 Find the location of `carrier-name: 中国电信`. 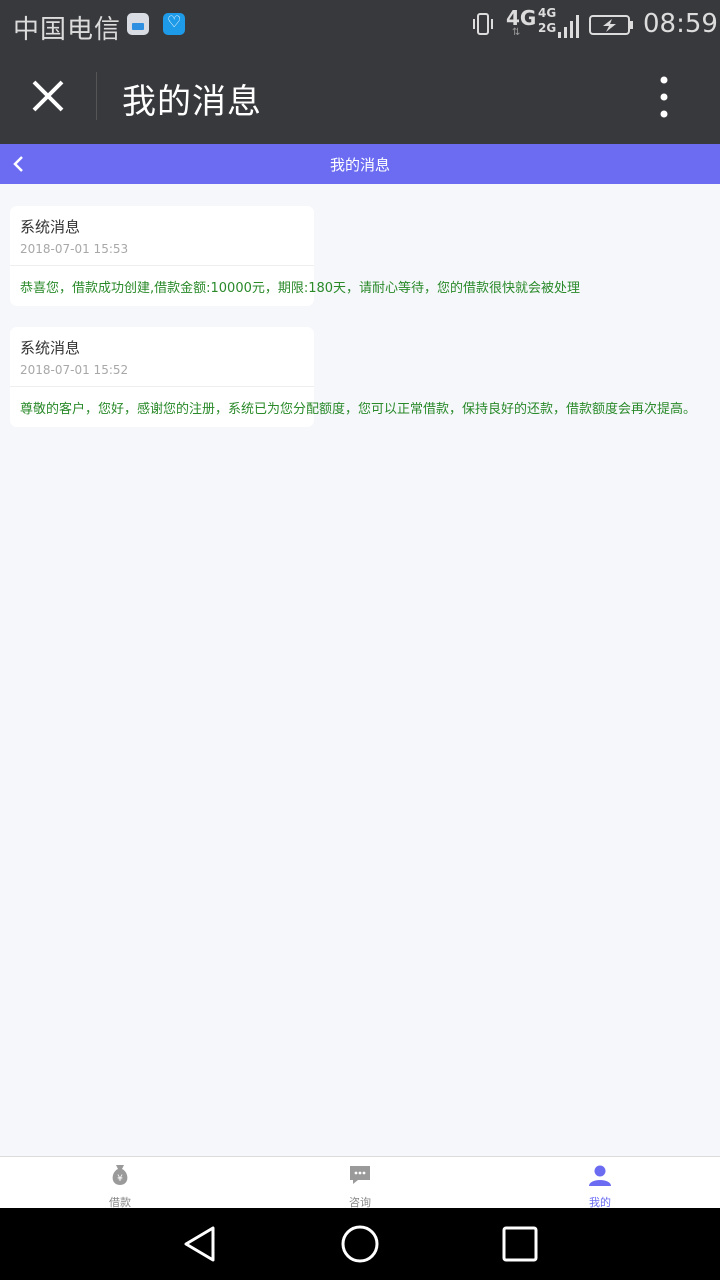

carrier-name: 中国电信 is located at coordinates (67, 30).